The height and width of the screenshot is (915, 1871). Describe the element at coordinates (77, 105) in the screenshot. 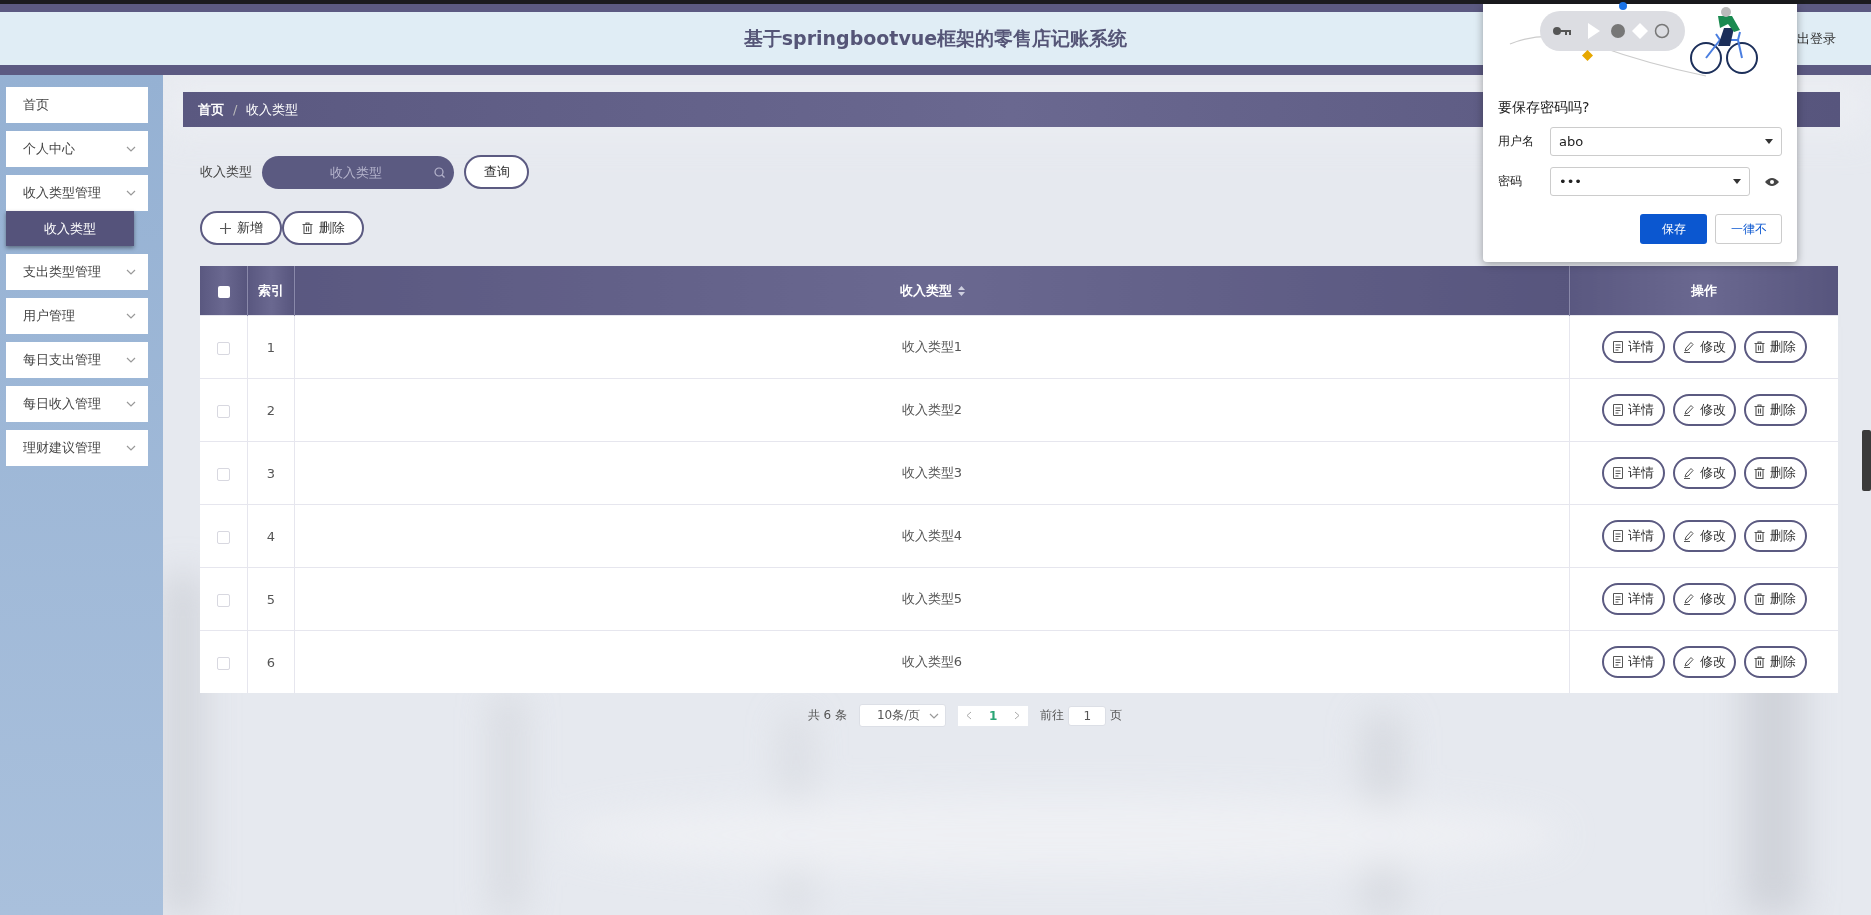

I see `menu-item: 首页` at that location.